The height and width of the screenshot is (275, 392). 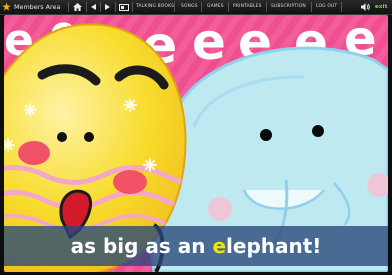 What do you see at coordinates (381, 7) in the screenshot?
I see `exit-button: exit` at bounding box center [381, 7].